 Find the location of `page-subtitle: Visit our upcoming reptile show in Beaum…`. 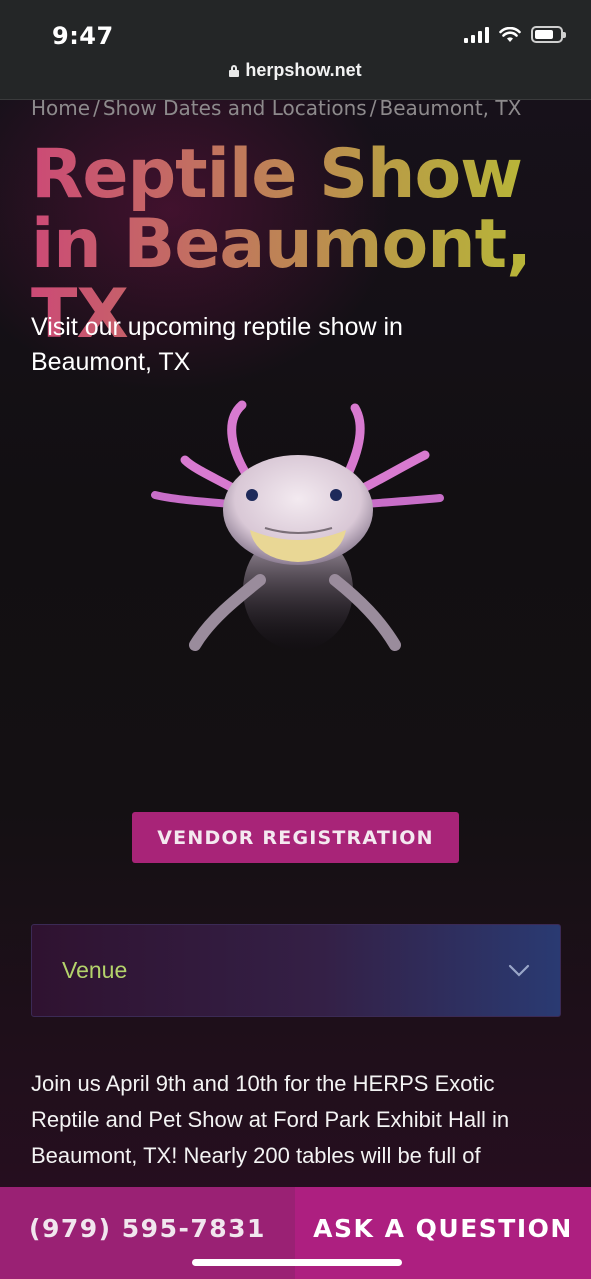

page-subtitle: Visit our upcoming reptile show in Beaum… is located at coordinates (217, 344).